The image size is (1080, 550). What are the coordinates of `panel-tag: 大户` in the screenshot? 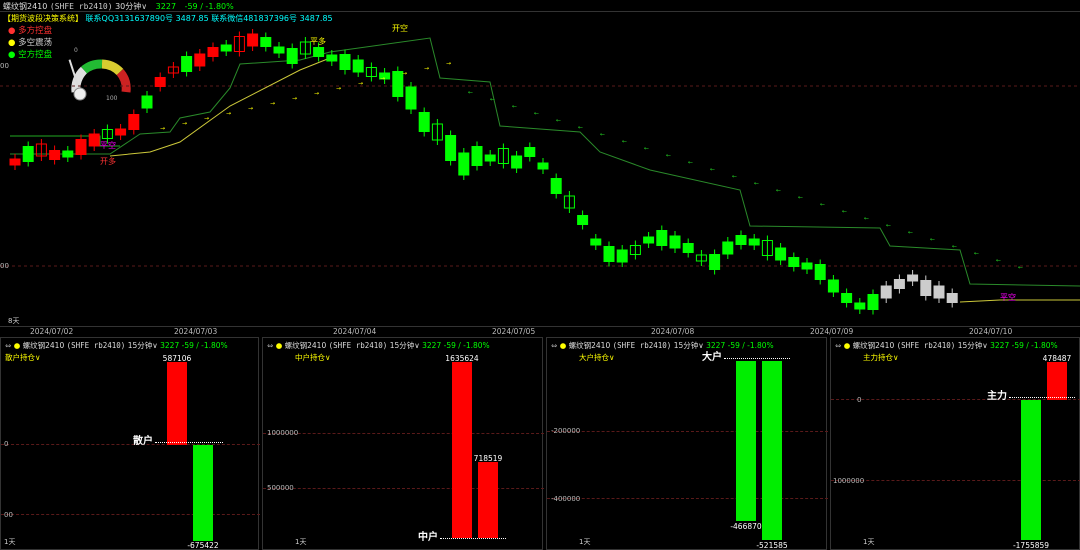 It's located at (712, 357).